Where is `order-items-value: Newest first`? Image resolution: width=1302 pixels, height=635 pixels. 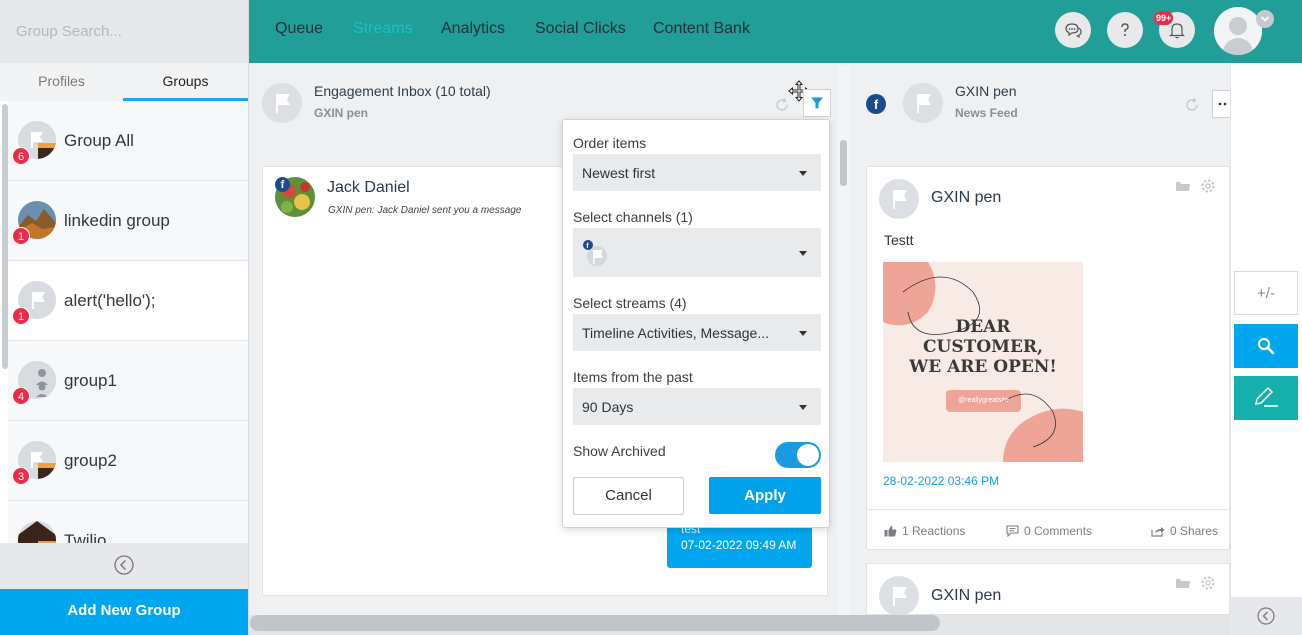 order-items-value: Newest first is located at coordinates (619, 172).